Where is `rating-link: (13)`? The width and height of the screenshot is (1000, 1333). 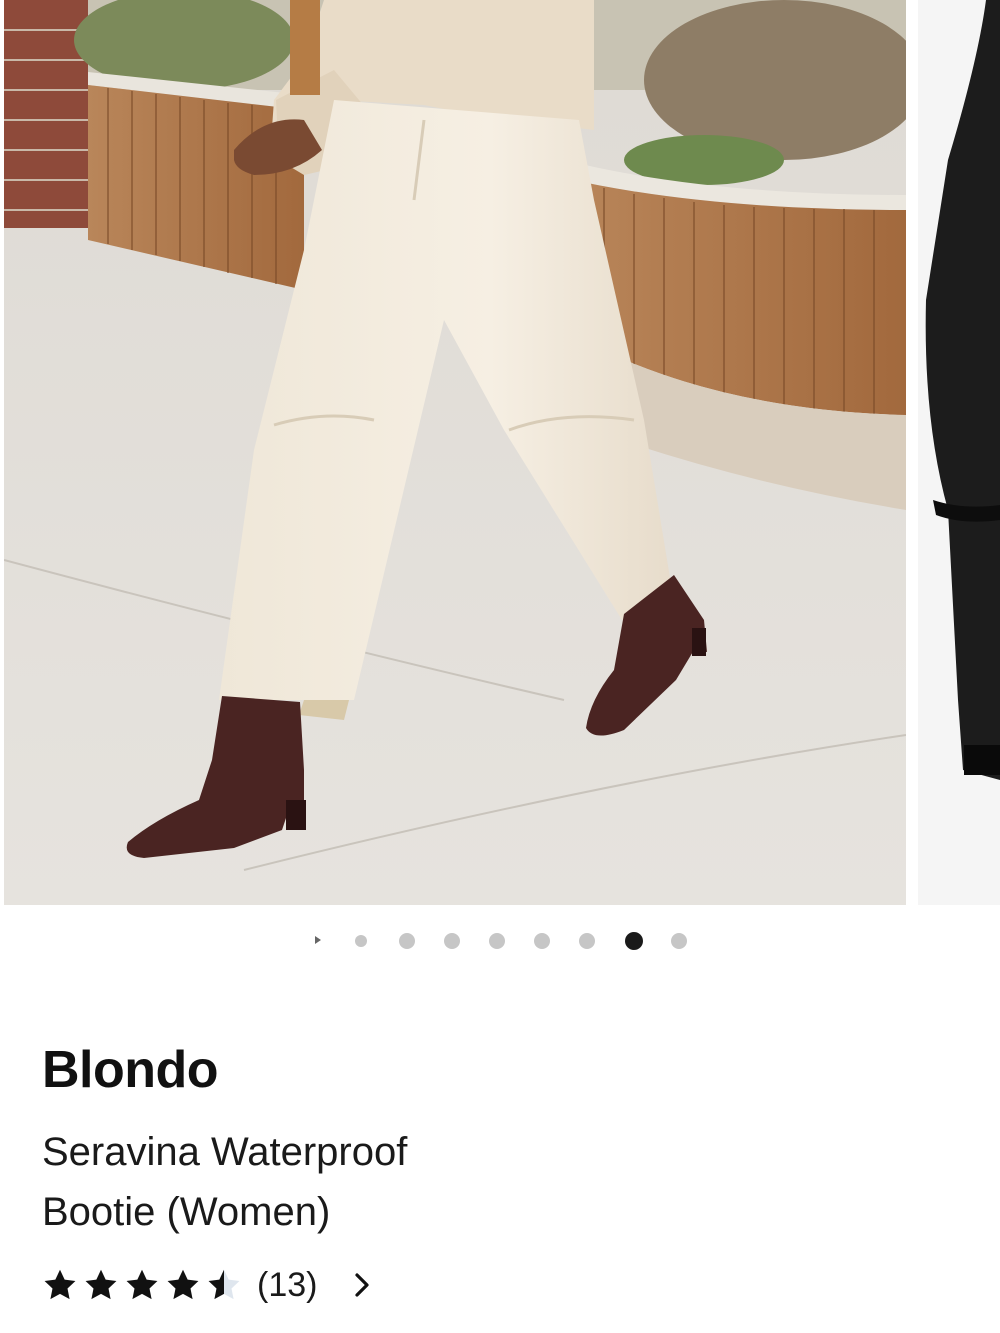
rating-link: (13) is located at coordinates (207, 1285).